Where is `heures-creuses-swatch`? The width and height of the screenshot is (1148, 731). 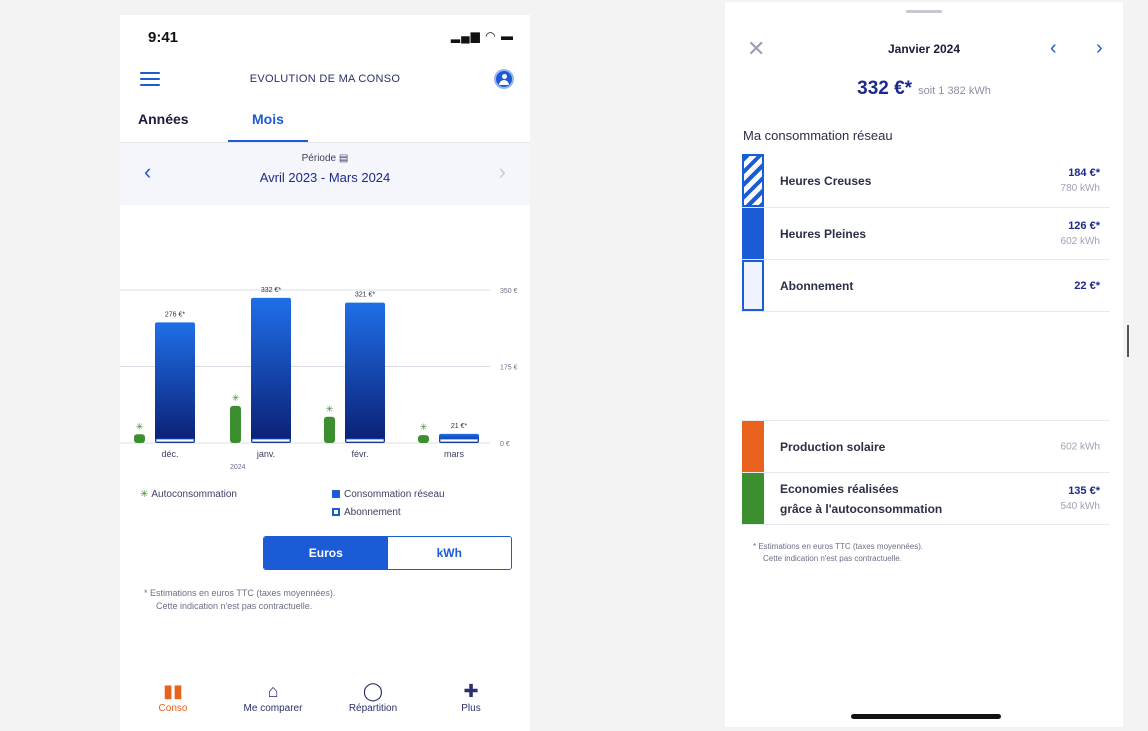
heures-creuses-swatch is located at coordinates (753, 180).